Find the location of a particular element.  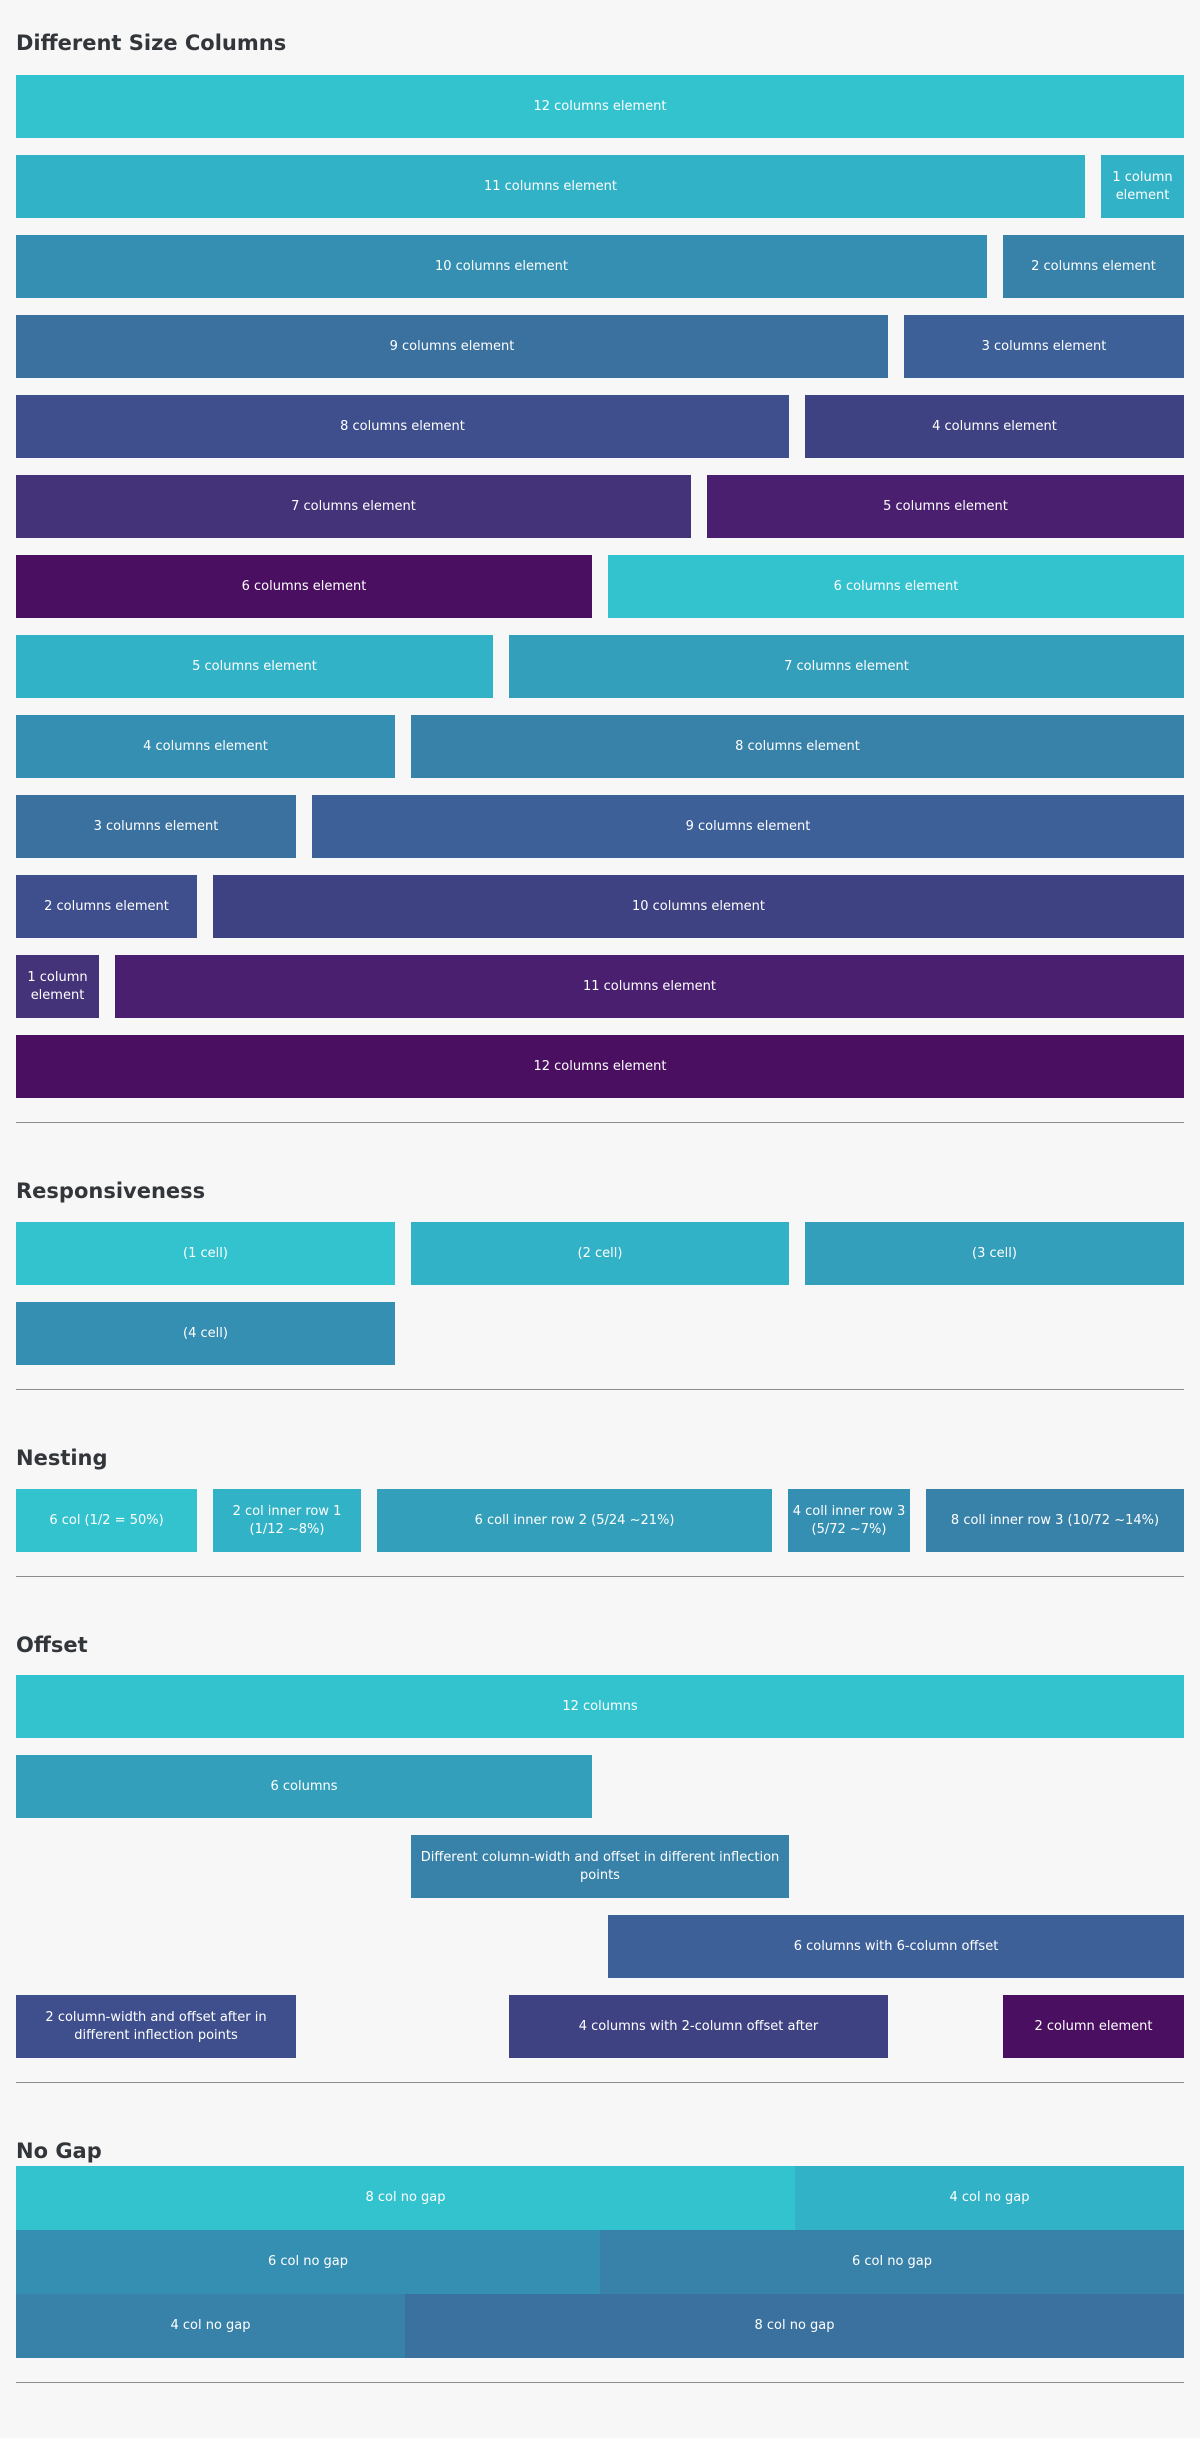

section-title-no-gap: No Gap is located at coordinates (59, 2151).